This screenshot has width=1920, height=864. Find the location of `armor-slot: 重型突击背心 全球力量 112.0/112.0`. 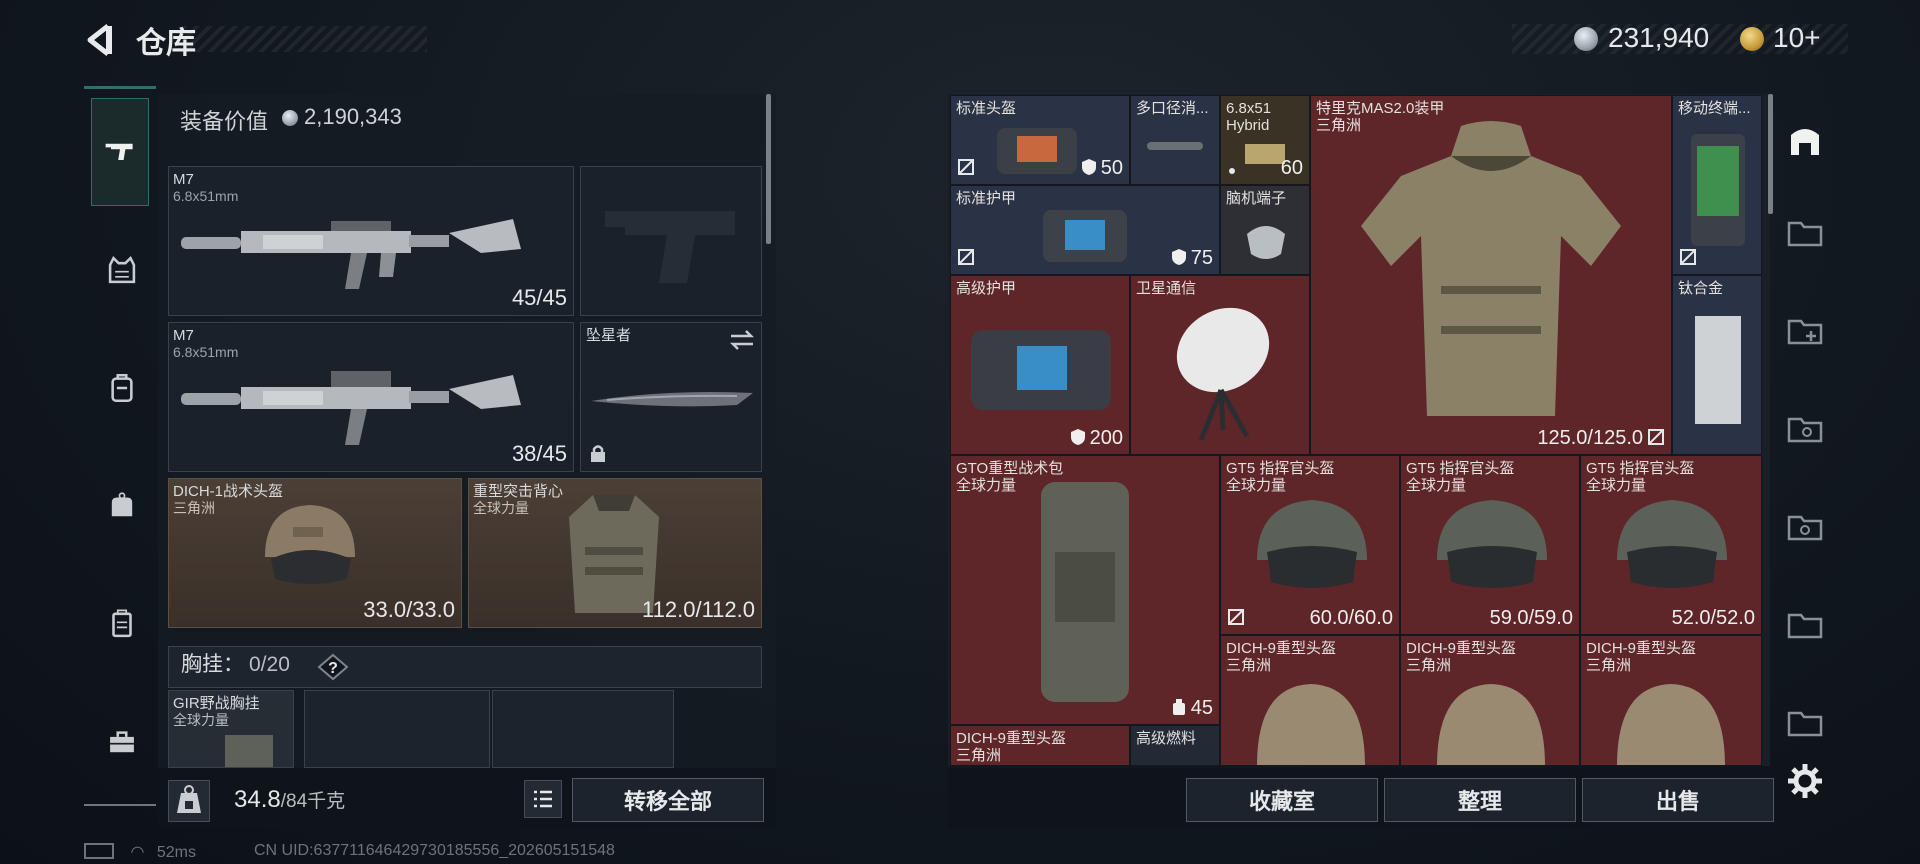

armor-slot: 重型突击背心 全球力量 112.0/112.0 is located at coordinates (615, 553).